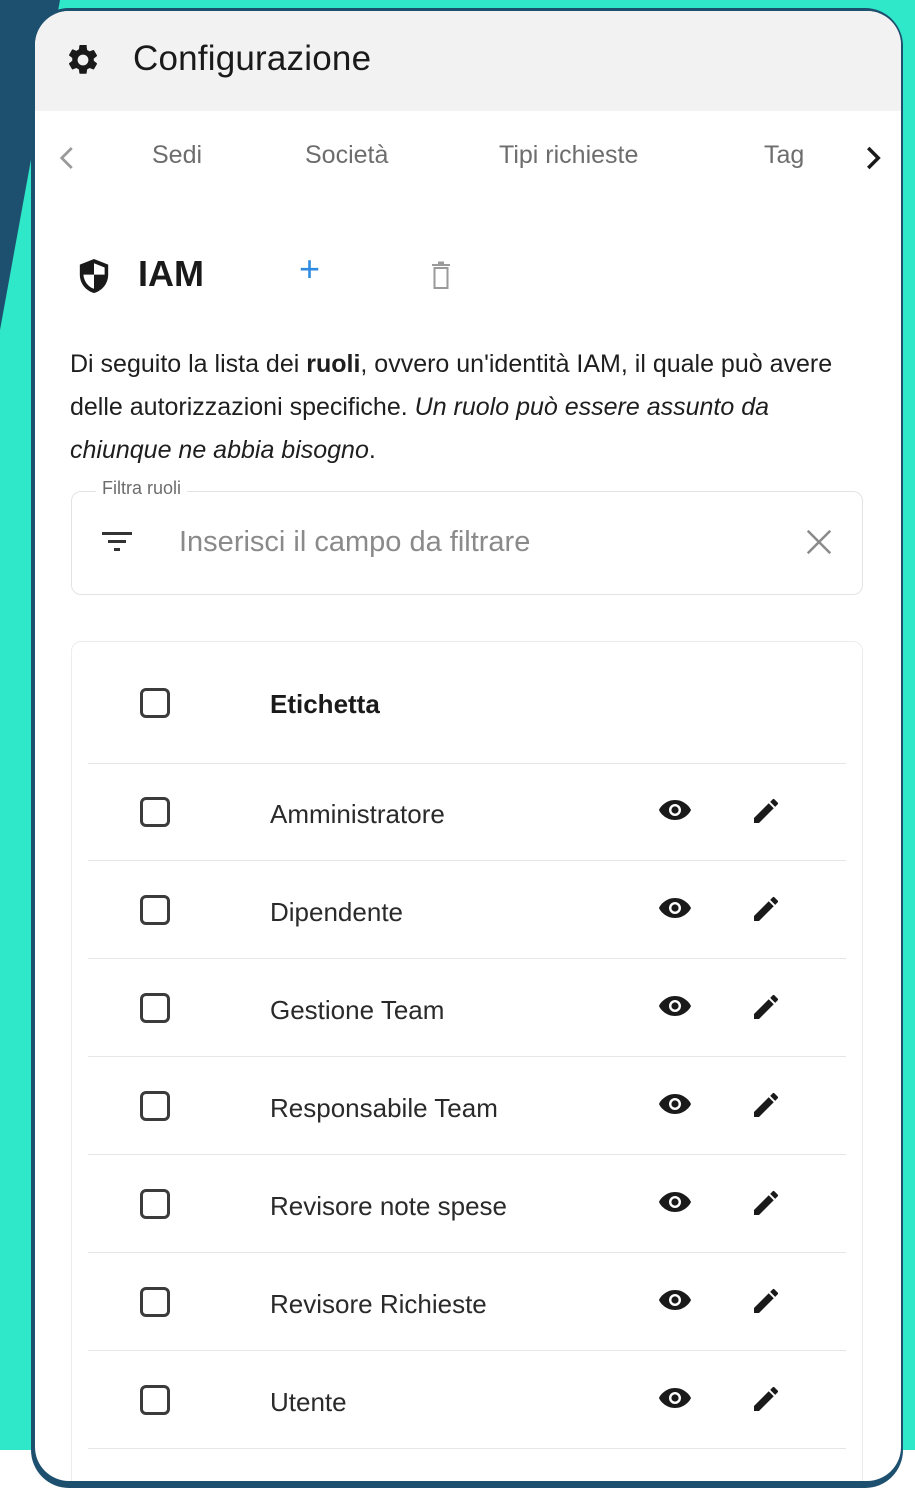 The height and width of the screenshot is (1488, 915). Describe the element at coordinates (467, 703) in the screenshot. I see `table-header: Etichetta` at that location.